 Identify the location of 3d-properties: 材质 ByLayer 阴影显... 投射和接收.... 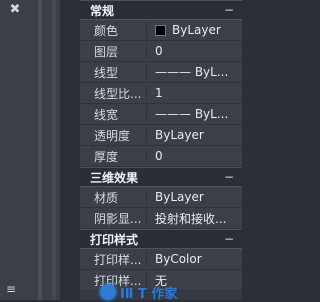
(161, 208).